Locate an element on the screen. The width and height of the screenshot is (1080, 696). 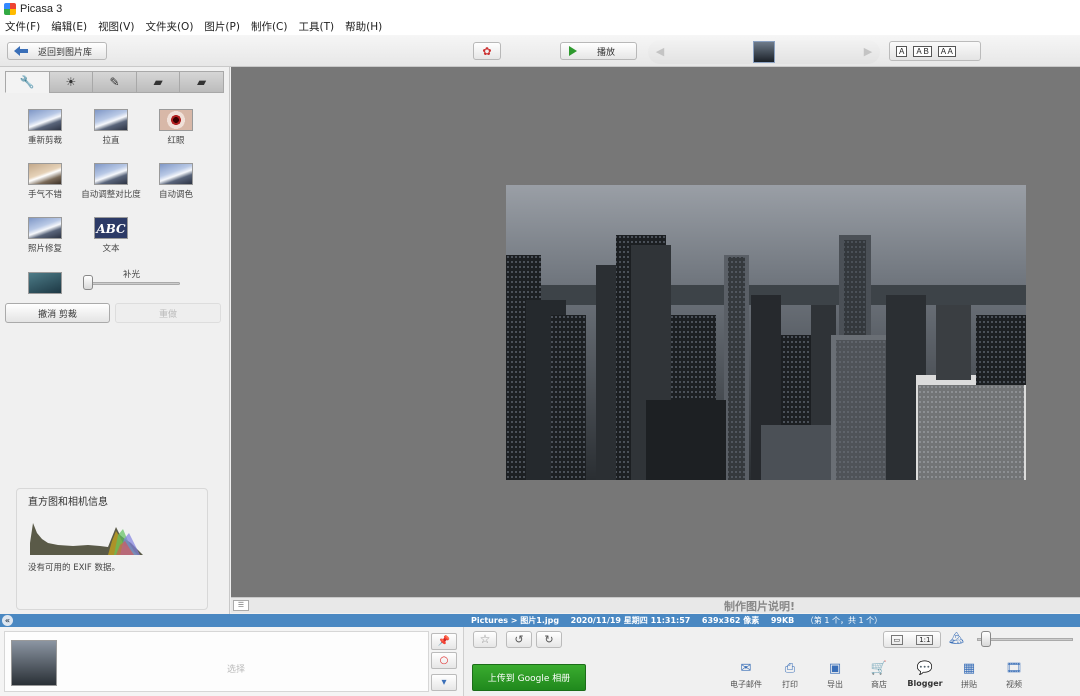
crop-label: 重新剪裁 is located at coordinates (44, 141).